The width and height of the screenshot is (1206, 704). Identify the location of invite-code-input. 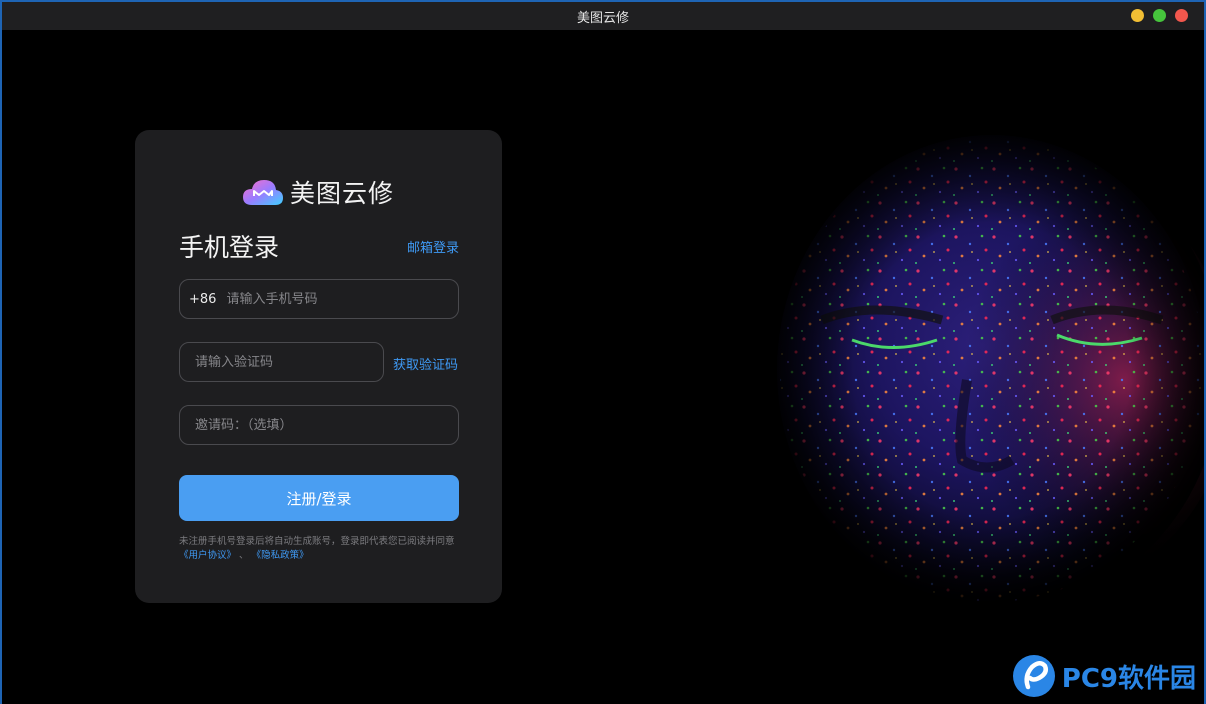
(326, 425).